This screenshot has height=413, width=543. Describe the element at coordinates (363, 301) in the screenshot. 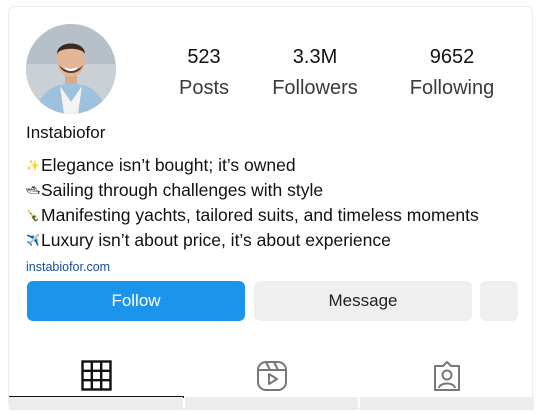

I see `message-button: Message` at that location.